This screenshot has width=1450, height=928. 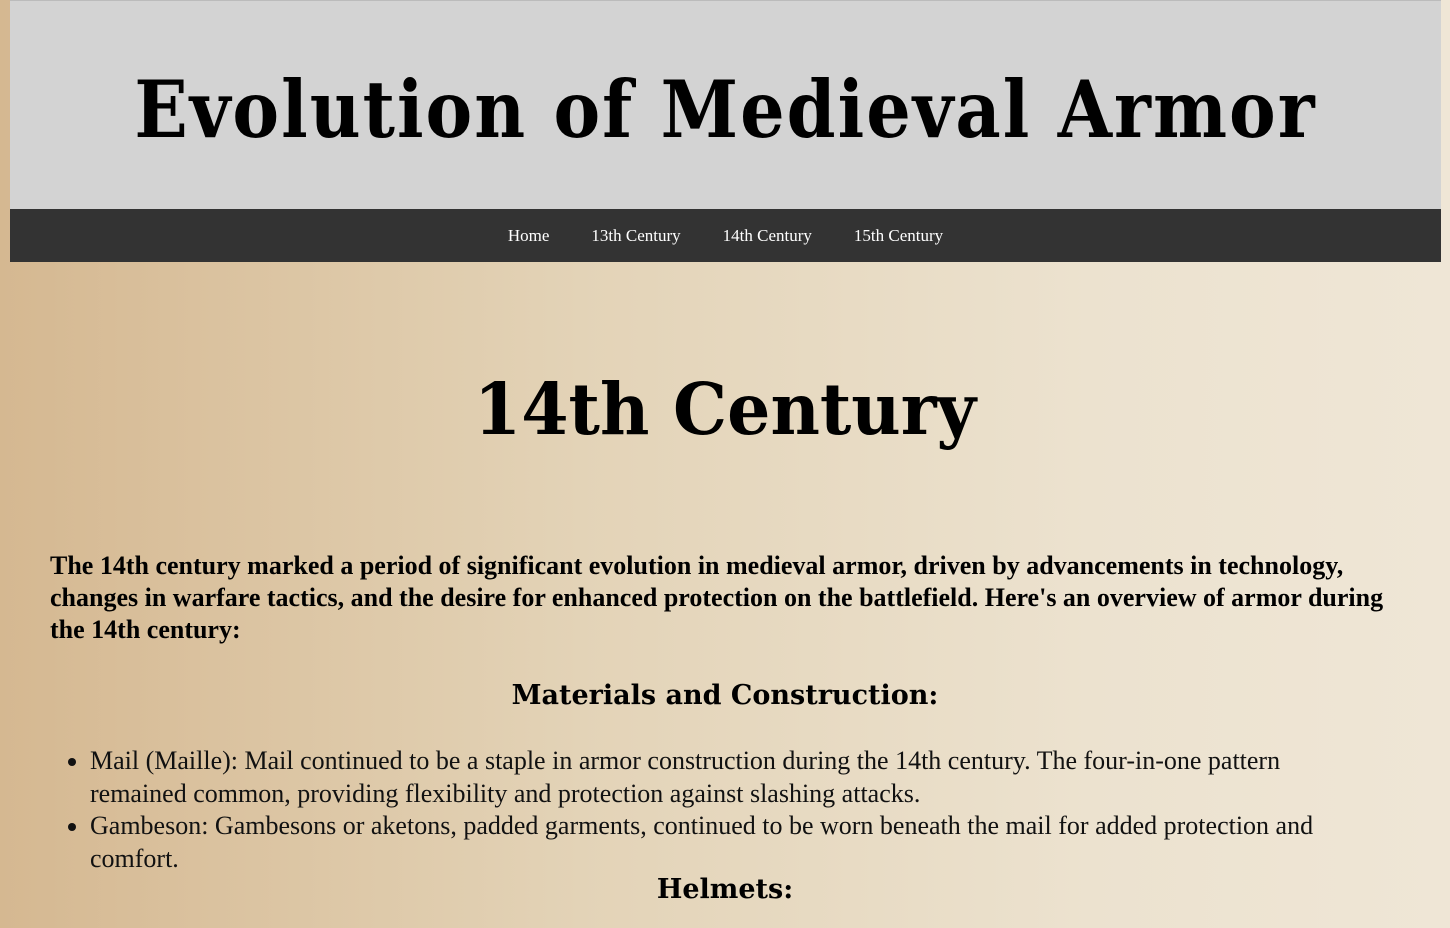 I want to click on nav-link-14th-century: 14th Century, so click(x=767, y=236).